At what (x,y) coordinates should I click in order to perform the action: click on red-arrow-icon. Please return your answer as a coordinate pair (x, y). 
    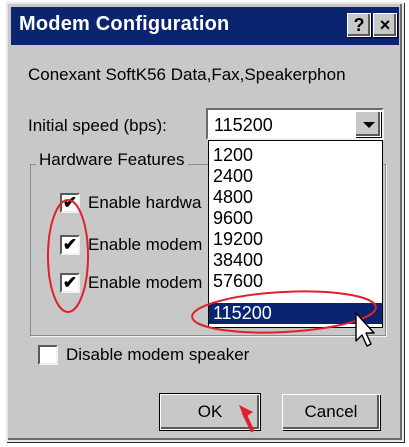
    Looking at the image, I should click on (246, 418).